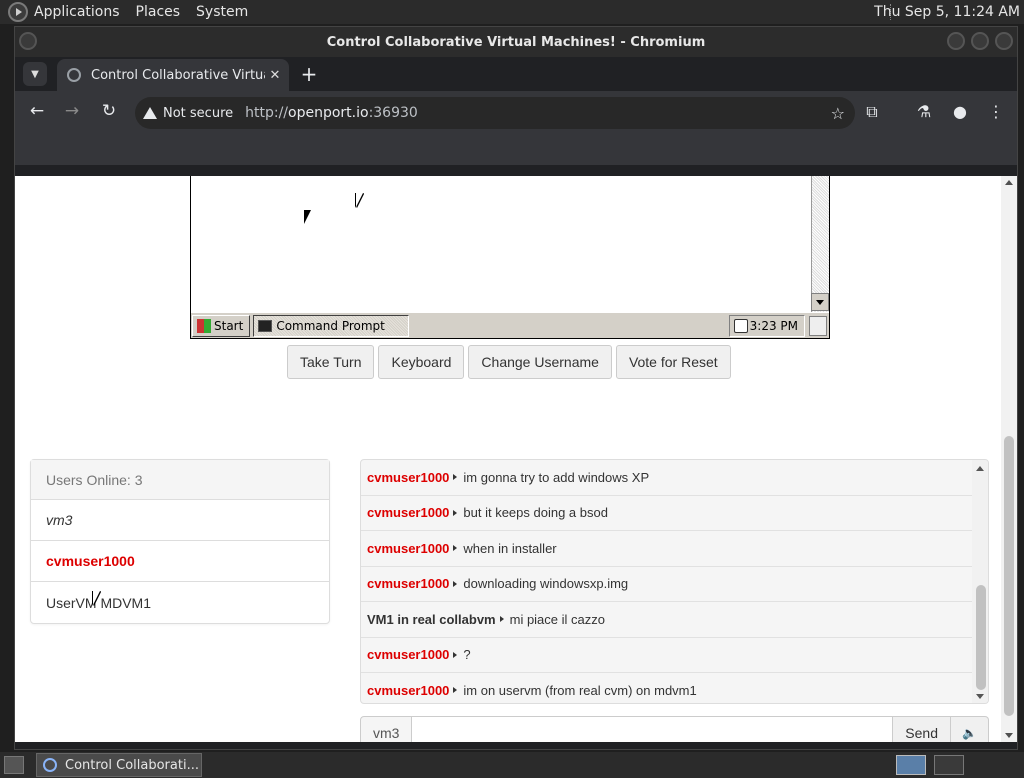  Describe the element at coordinates (37, 111) in the screenshot. I see `back-arrow-icon: ←` at that location.